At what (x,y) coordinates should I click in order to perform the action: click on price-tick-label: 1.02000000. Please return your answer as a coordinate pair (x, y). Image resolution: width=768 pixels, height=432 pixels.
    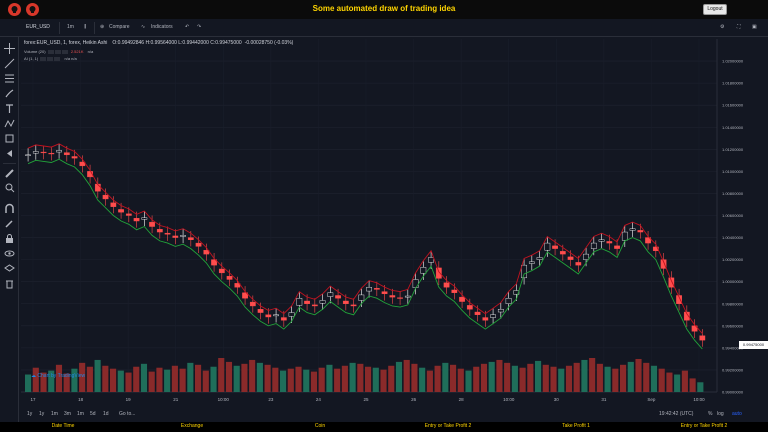
    Looking at the image, I should click on (733, 61).